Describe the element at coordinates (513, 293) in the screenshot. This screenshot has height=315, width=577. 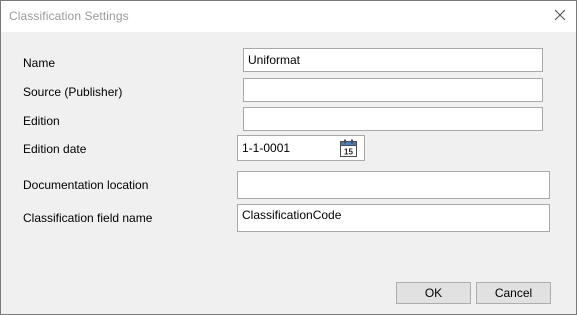
I see `cancel-button: Cancel` at that location.